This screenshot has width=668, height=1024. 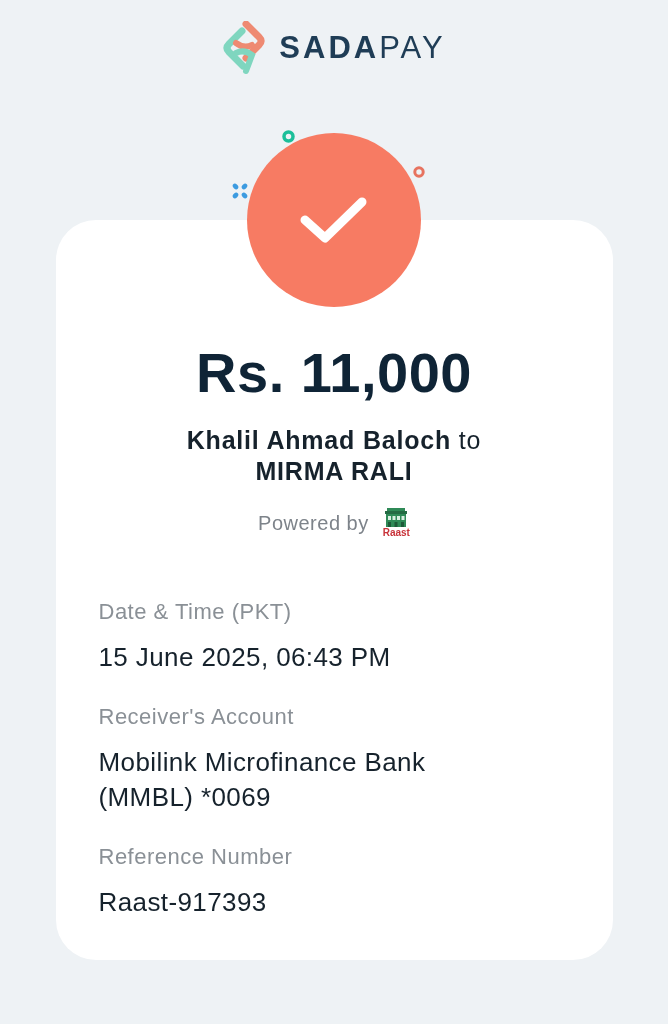 I want to click on logo-wordmark: SADAPAY, so click(x=362, y=48).